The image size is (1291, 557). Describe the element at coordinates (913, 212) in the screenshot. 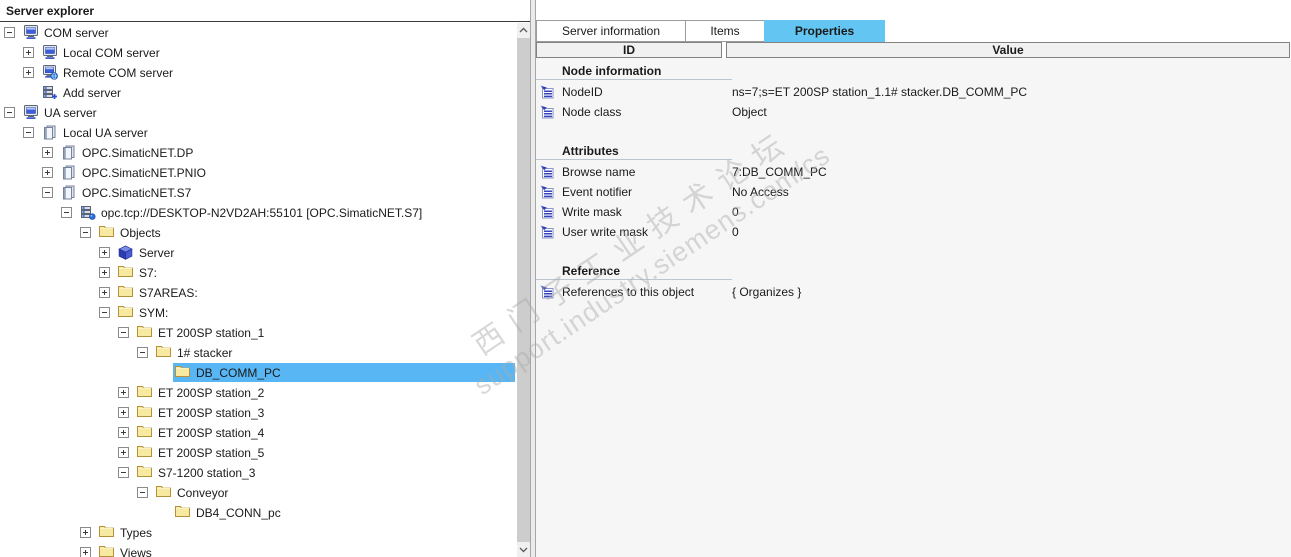

I see `property-row: Write mask 0` at that location.